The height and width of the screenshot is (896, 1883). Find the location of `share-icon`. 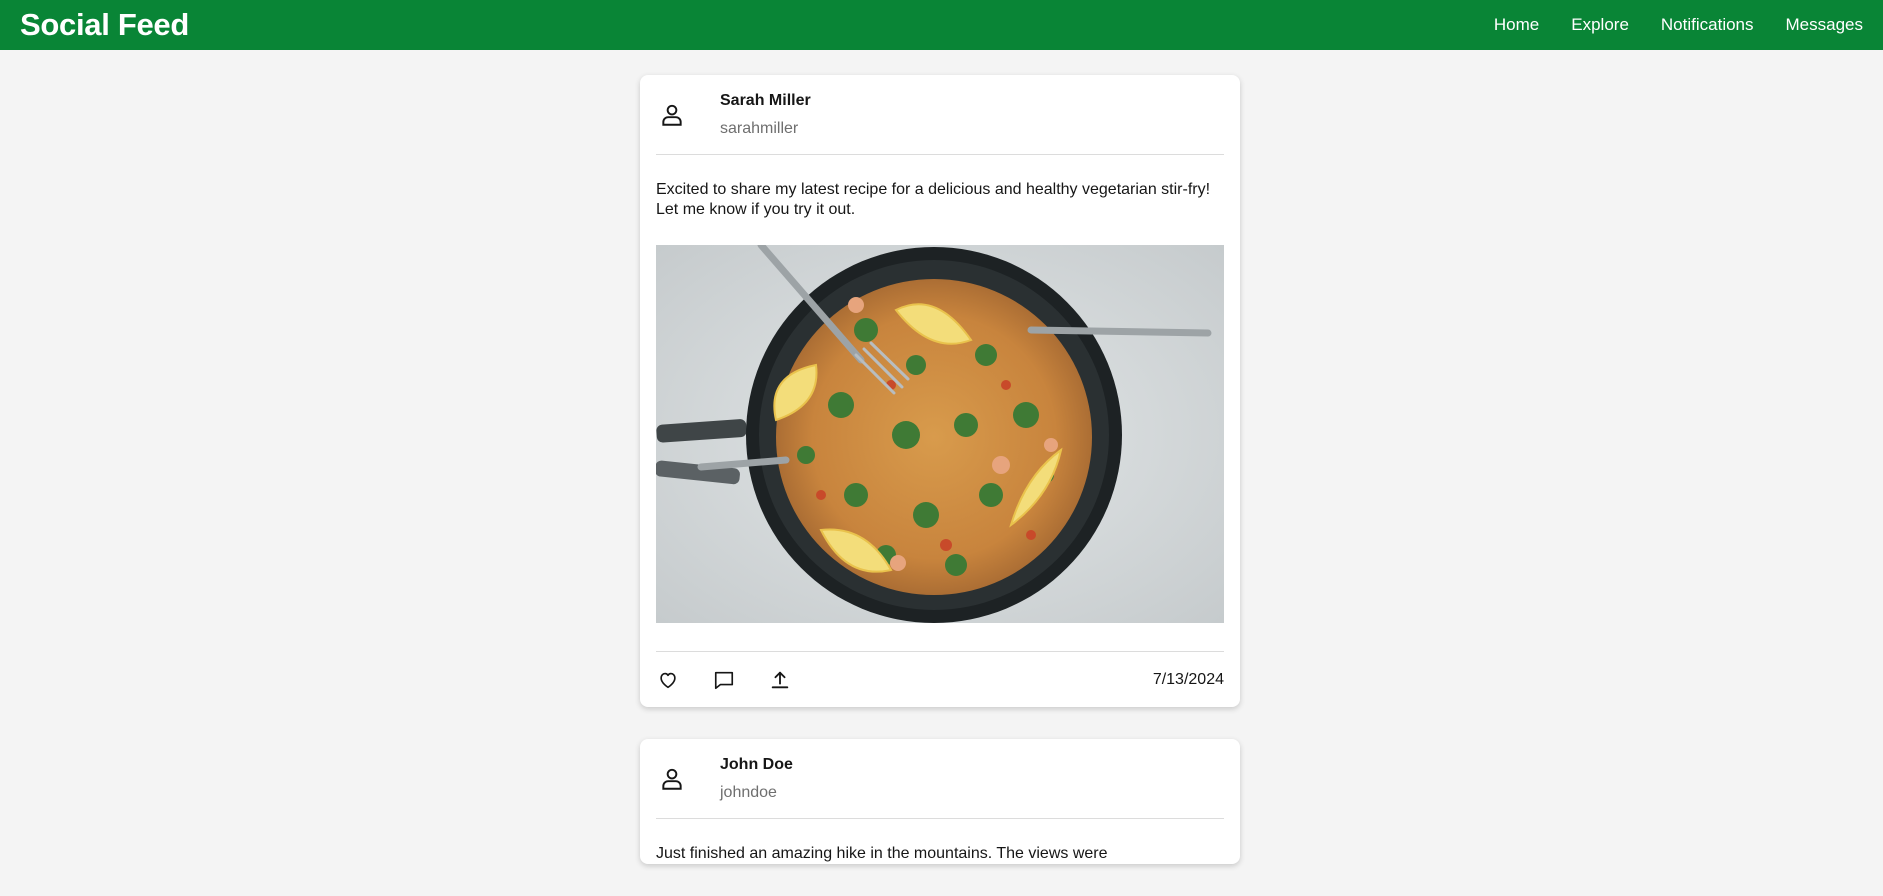

share-icon is located at coordinates (780, 680).